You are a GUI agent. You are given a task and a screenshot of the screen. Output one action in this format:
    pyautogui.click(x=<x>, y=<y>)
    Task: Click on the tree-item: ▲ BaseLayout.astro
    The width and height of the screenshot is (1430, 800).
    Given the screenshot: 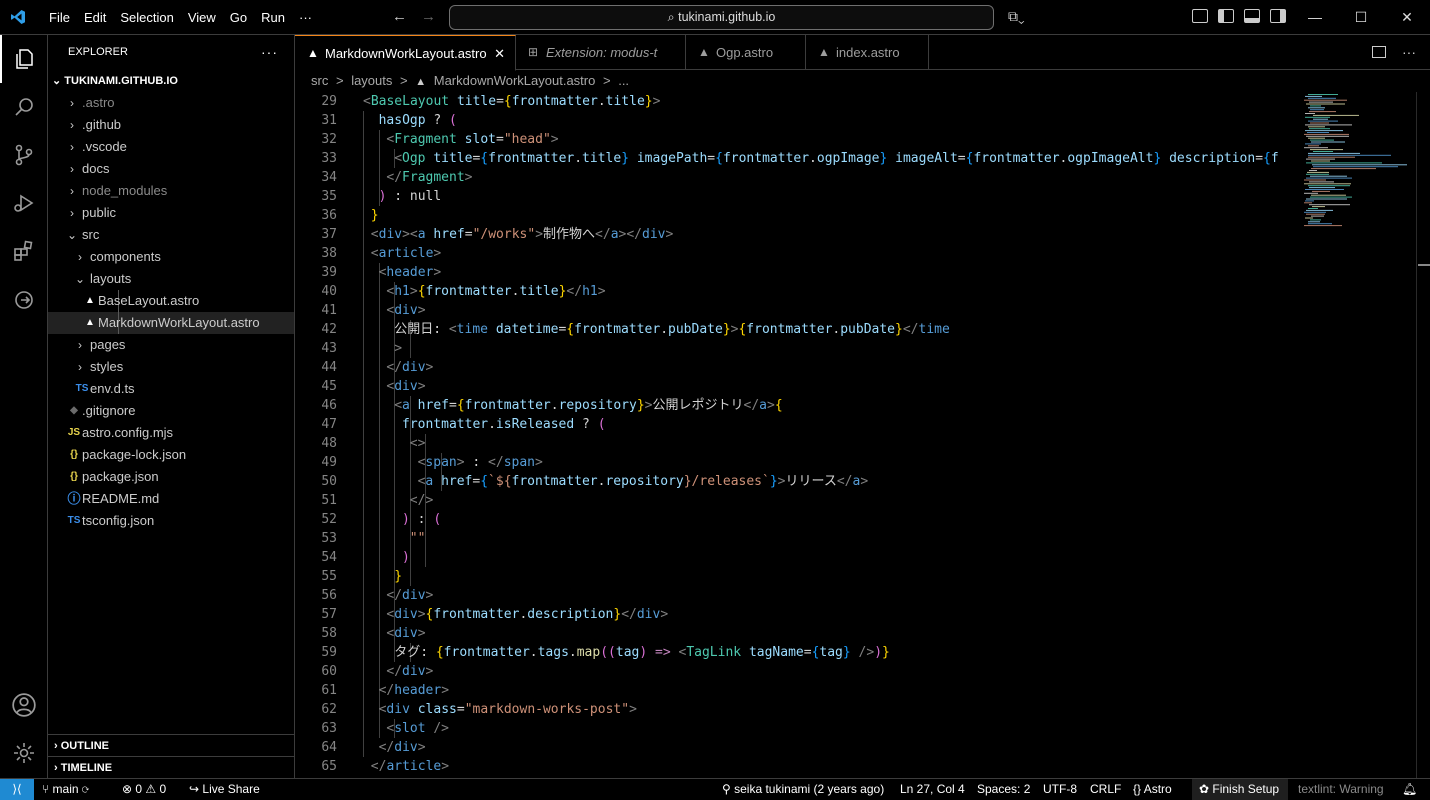 What is the action you would take?
    pyautogui.click(x=171, y=301)
    